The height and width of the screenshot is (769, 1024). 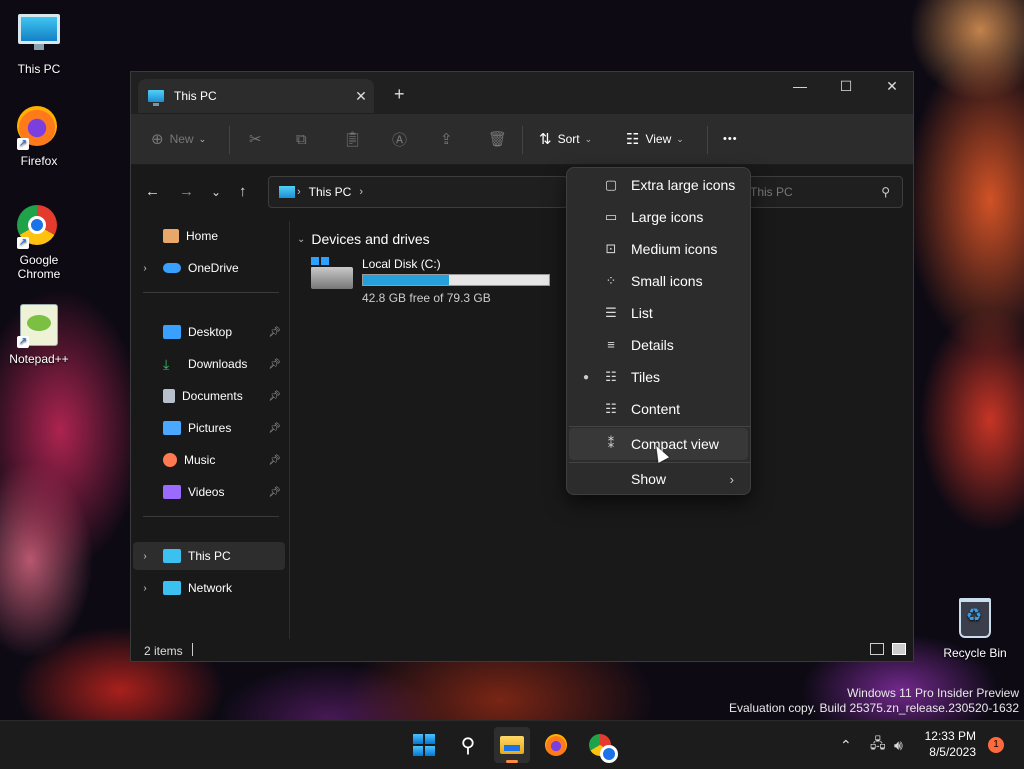 I want to click on content-icon: ☷, so click(x=611, y=408).